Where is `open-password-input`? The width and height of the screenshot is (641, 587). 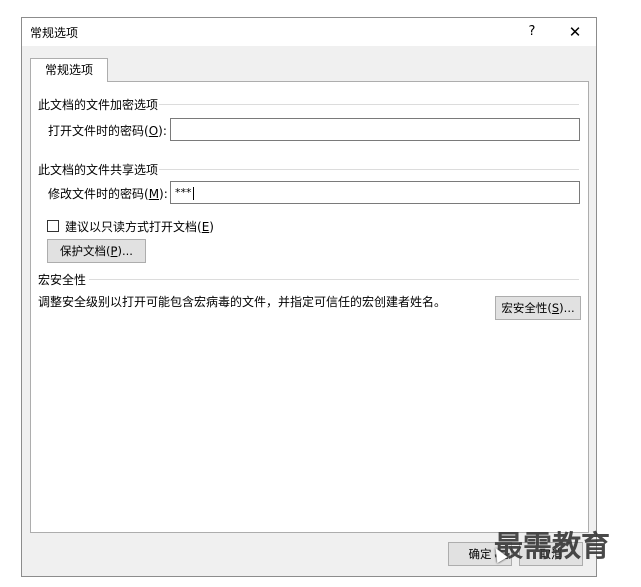
open-password-input is located at coordinates (375, 129).